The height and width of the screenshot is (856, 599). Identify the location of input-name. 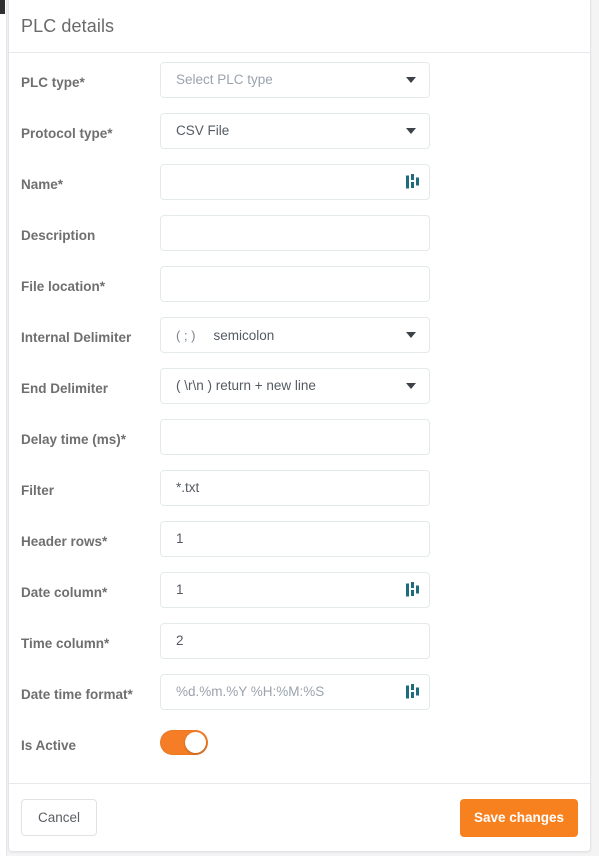
(295, 182).